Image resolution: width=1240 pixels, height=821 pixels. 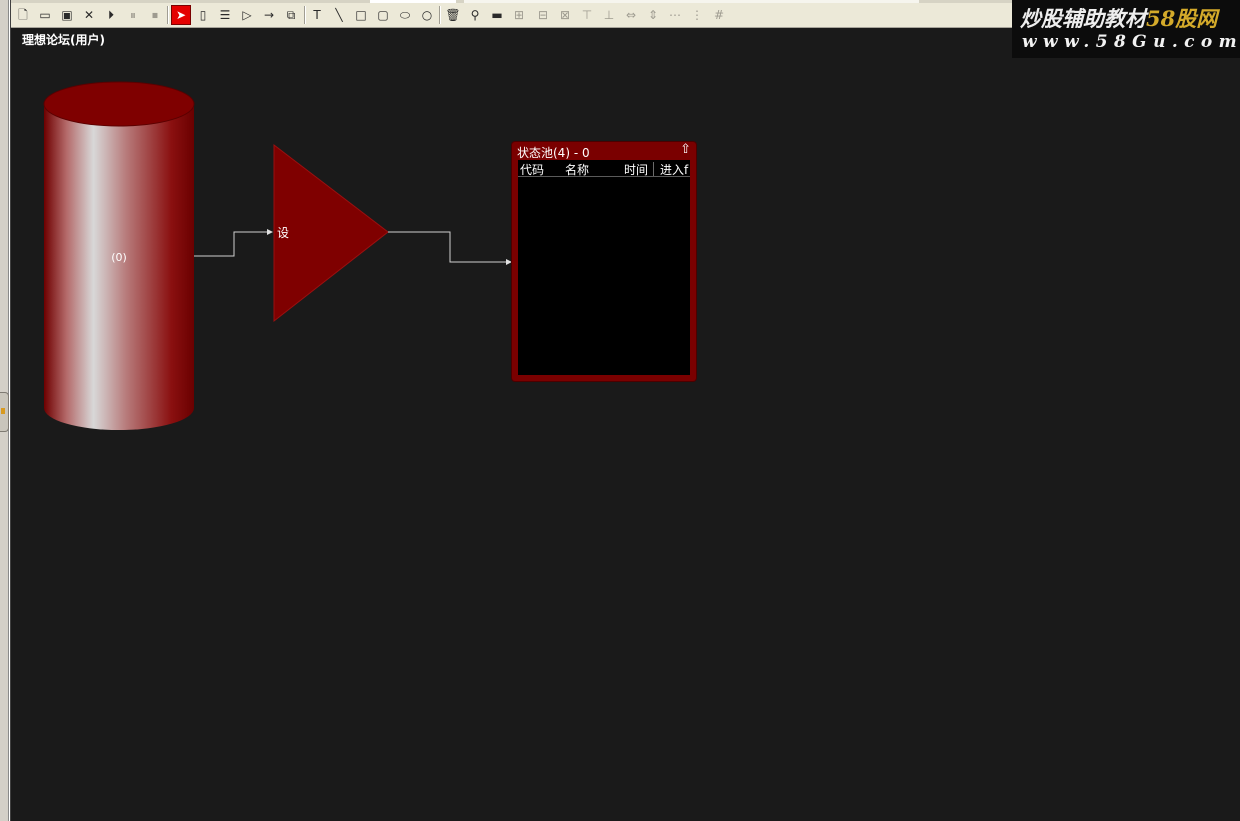 I want to click on pool-table-header: 代码 名称 时间 进入f, so click(x=604, y=168).